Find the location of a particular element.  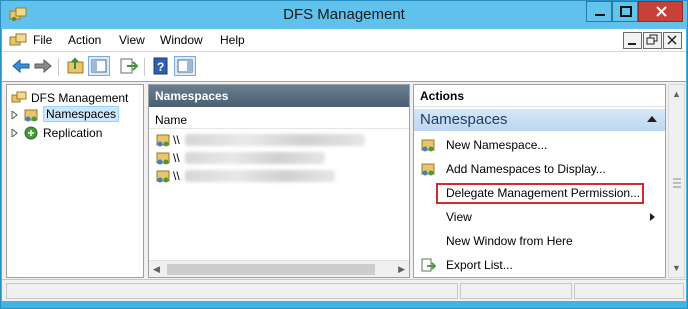

actions-group-label: Namespaces is located at coordinates (464, 119).